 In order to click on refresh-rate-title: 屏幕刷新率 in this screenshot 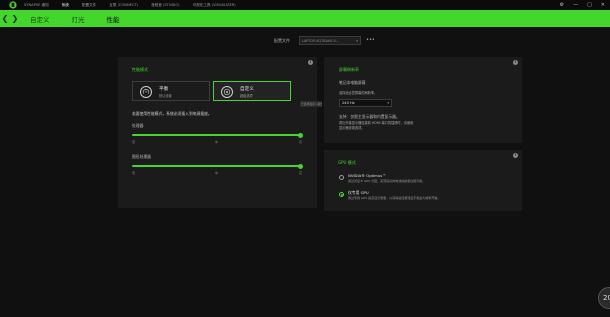, I will do `click(349, 69)`.